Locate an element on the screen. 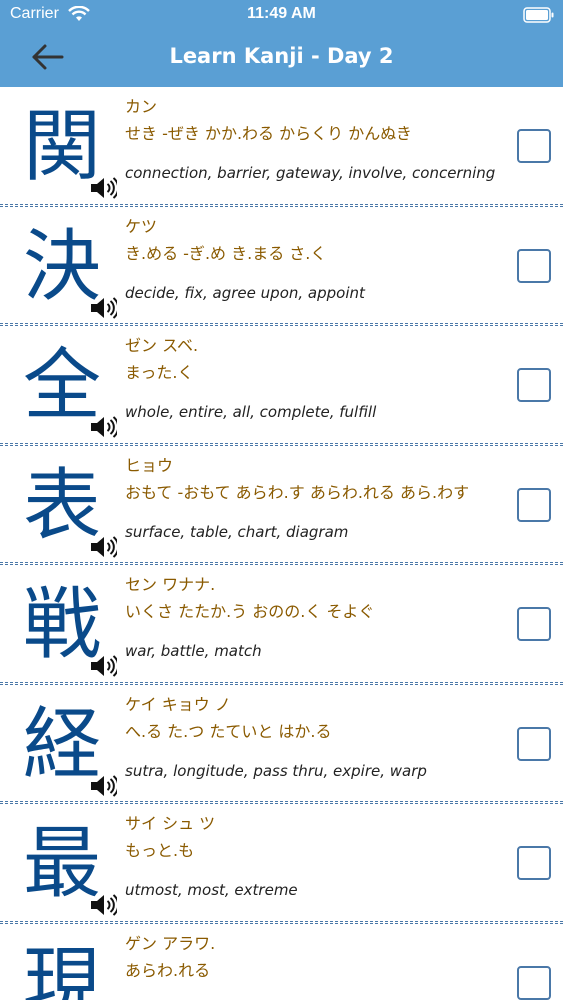 This screenshot has width=563, height=1000. kun-reading: もっと.も is located at coordinates (160, 850).